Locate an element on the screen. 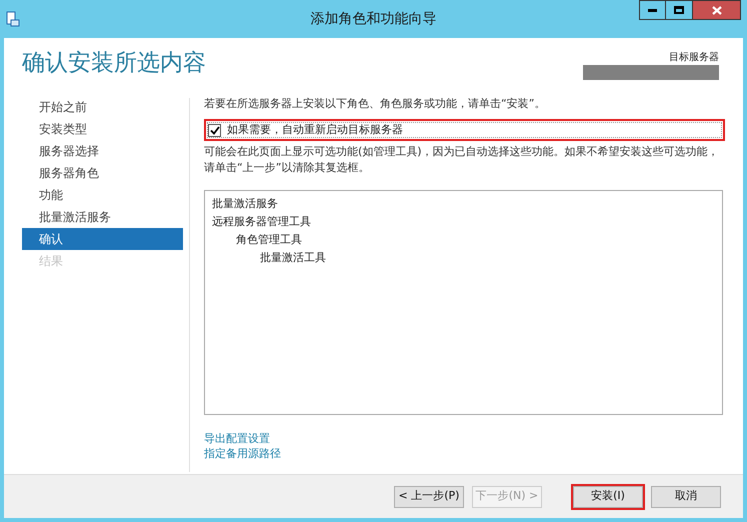 The width and height of the screenshot is (747, 522). feature-item: 远程服务器管理工具 is located at coordinates (261, 222).